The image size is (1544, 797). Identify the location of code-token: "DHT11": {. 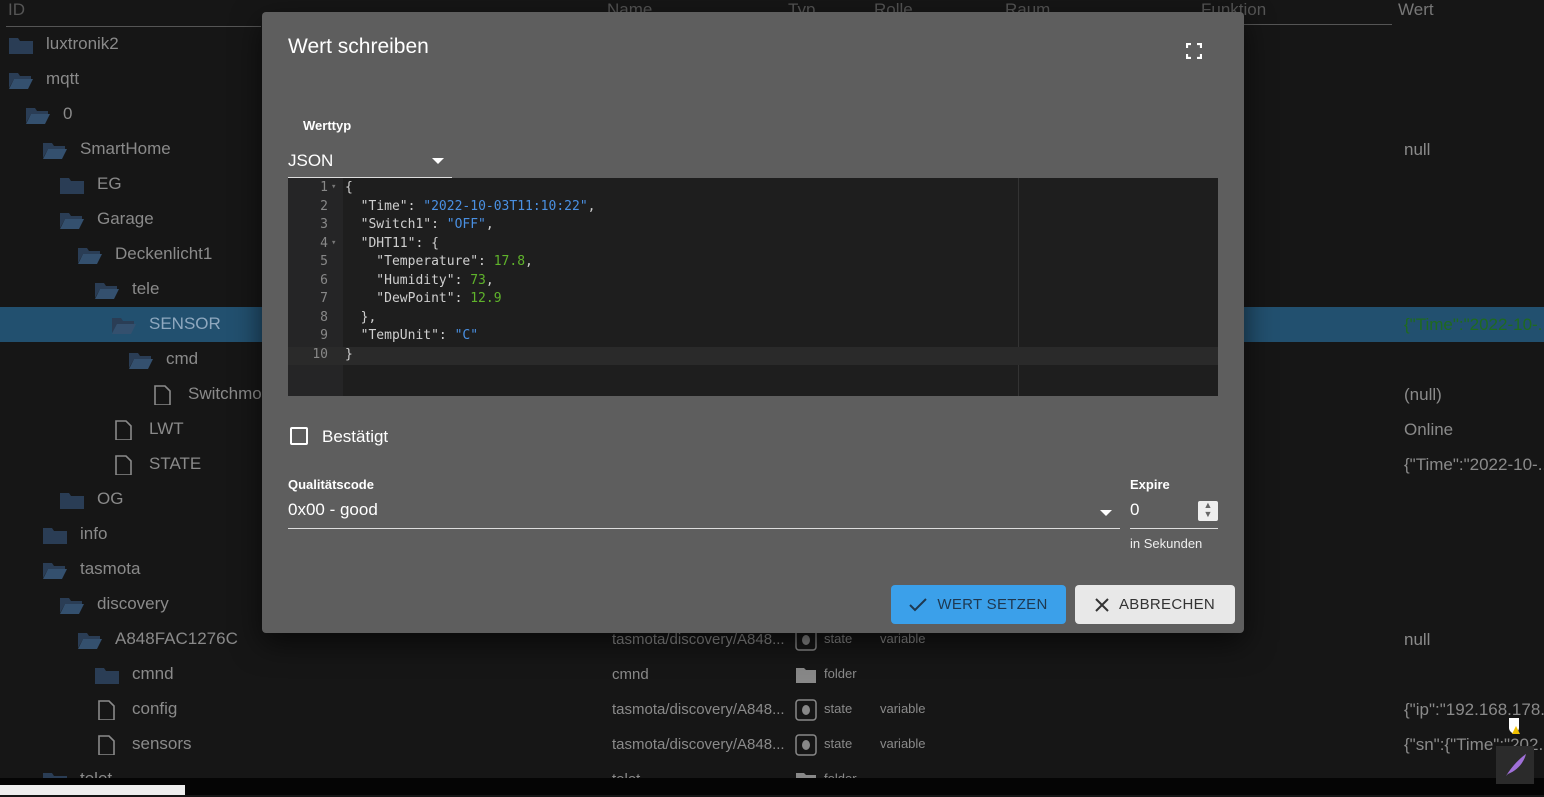
(392, 243).